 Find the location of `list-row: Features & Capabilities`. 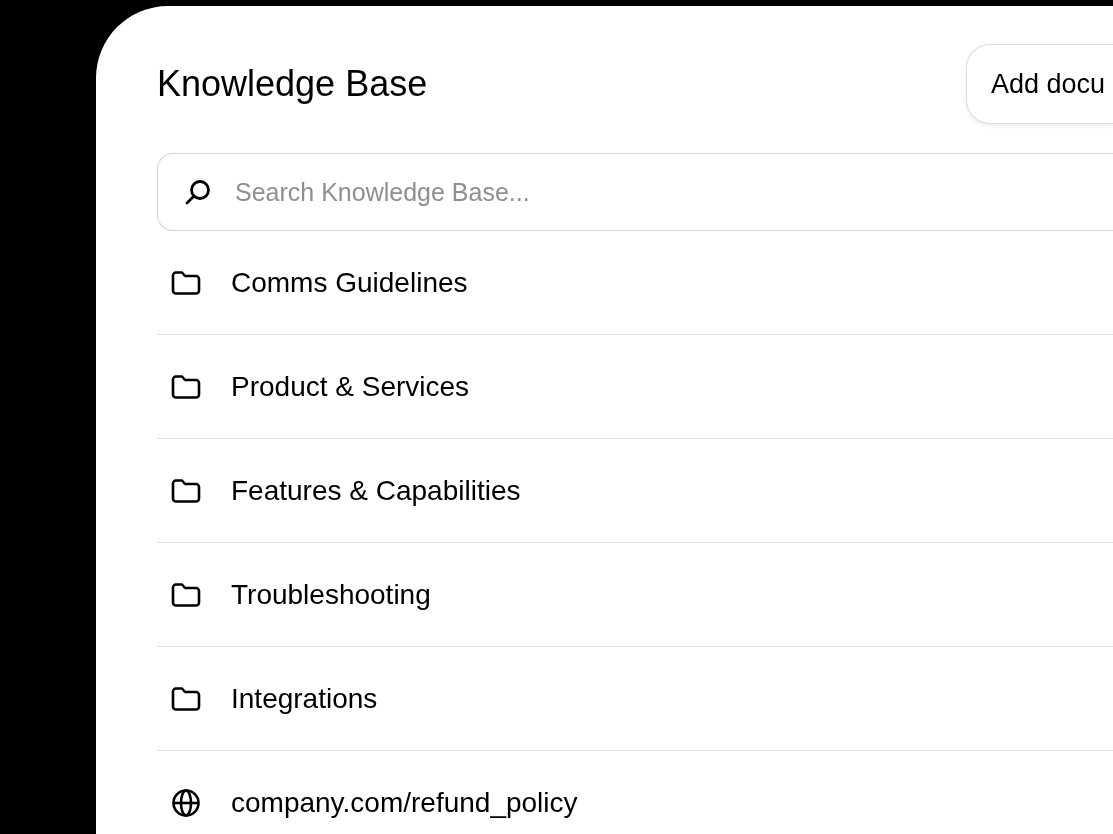

list-row: Features & Capabilities is located at coordinates (635, 491).